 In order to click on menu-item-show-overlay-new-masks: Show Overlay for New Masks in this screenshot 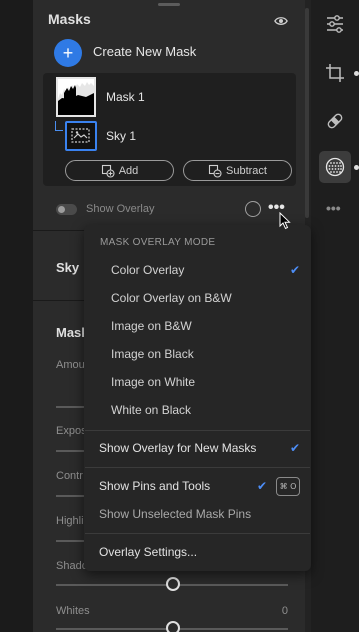, I will do `click(177, 448)`.